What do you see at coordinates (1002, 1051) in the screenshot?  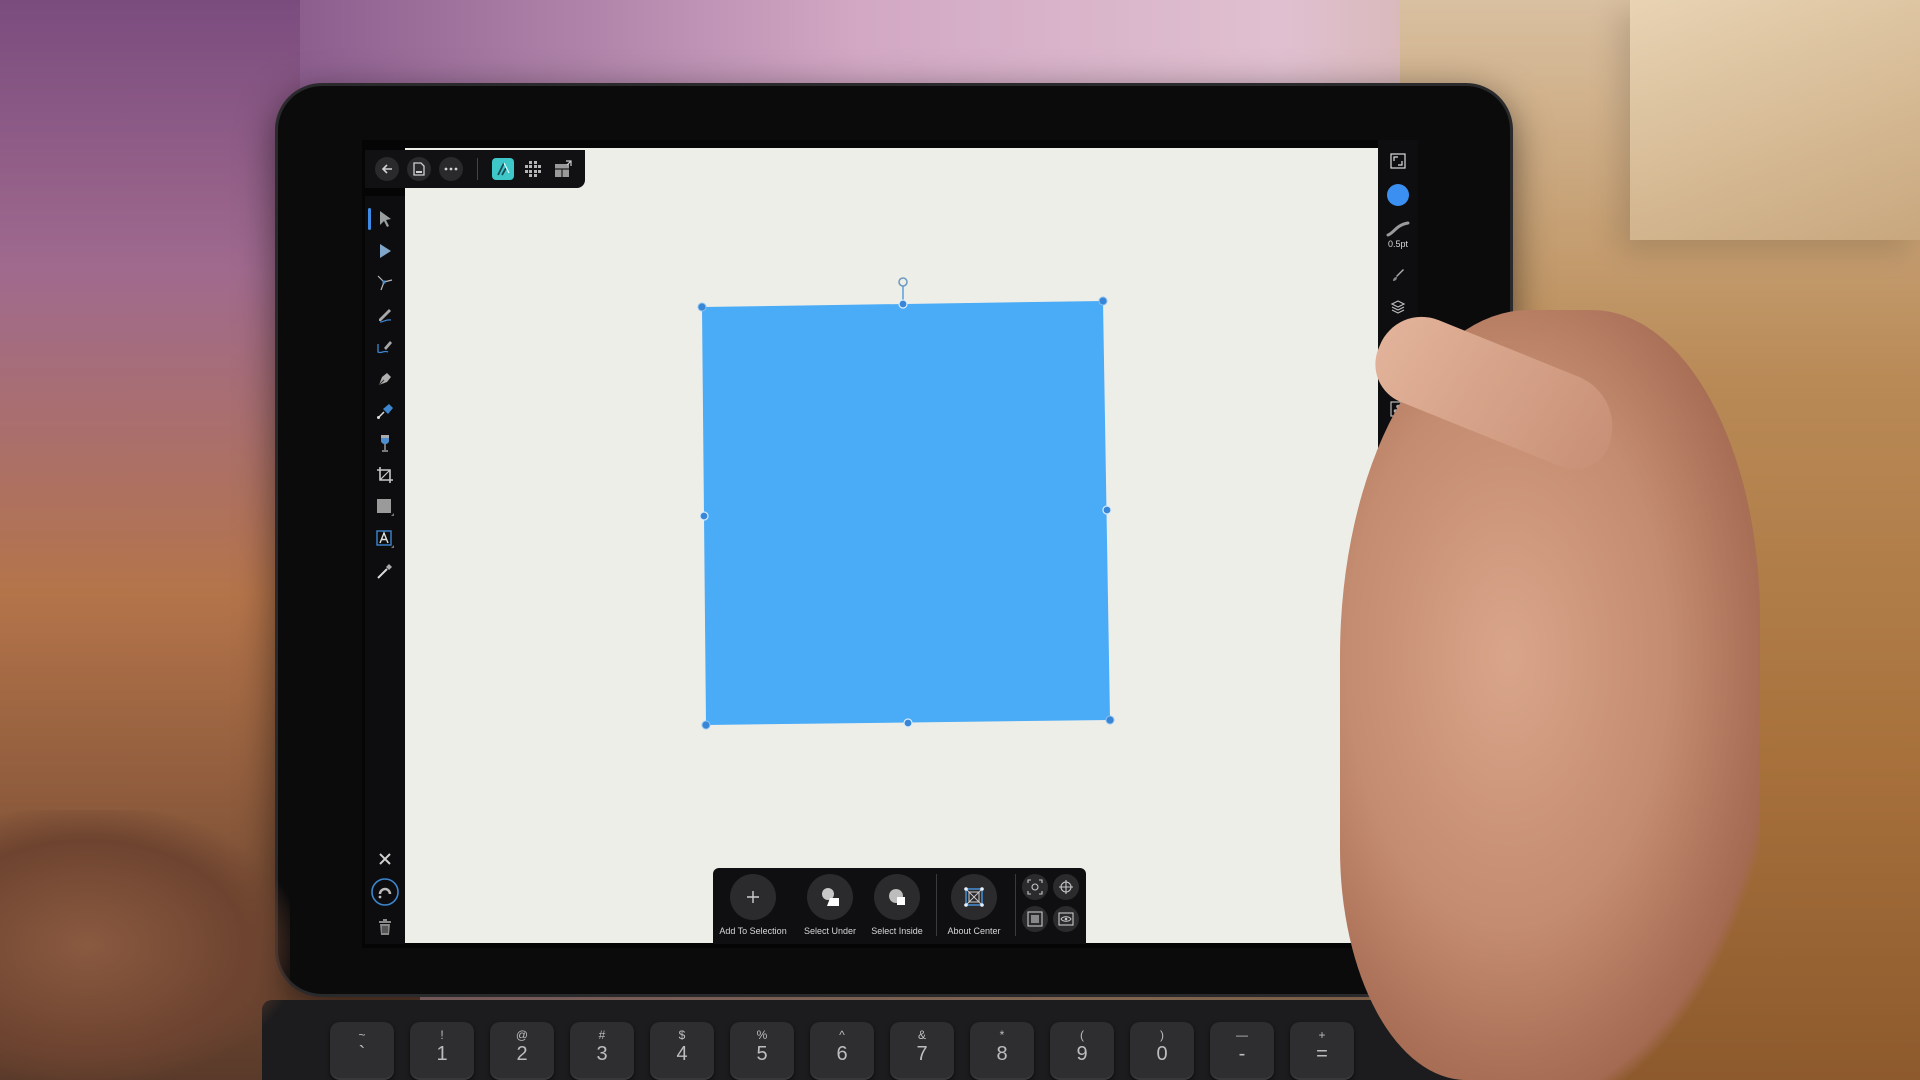 I see `keyboard-key: * 8` at bounding box center [1002, 1051].